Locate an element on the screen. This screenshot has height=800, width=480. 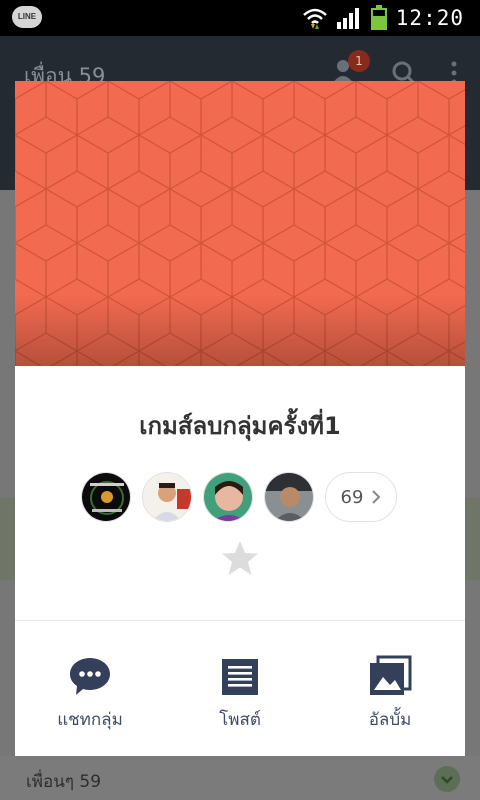
chevron-right-icon is located at coordinates (376, 497).